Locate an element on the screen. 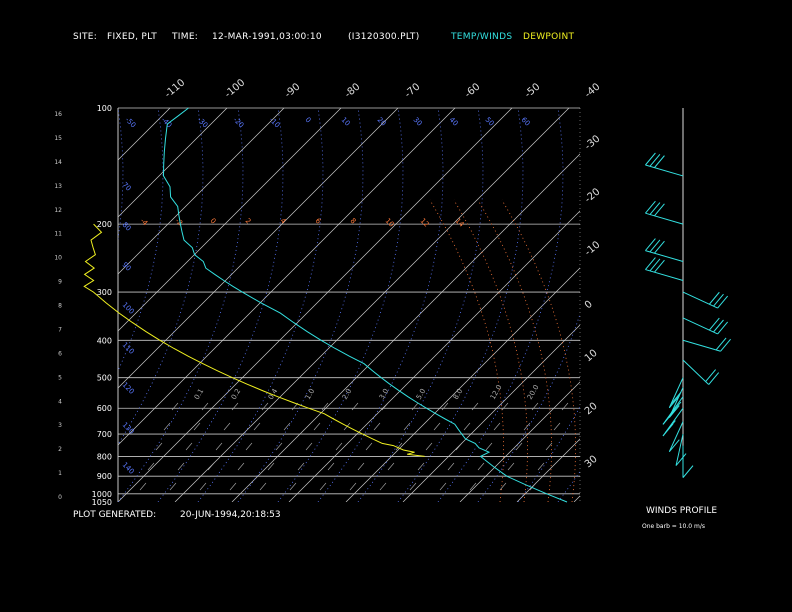 The image size is (792, 612). dry-adiabat-label: 60 is located at coordinates (526, 122).